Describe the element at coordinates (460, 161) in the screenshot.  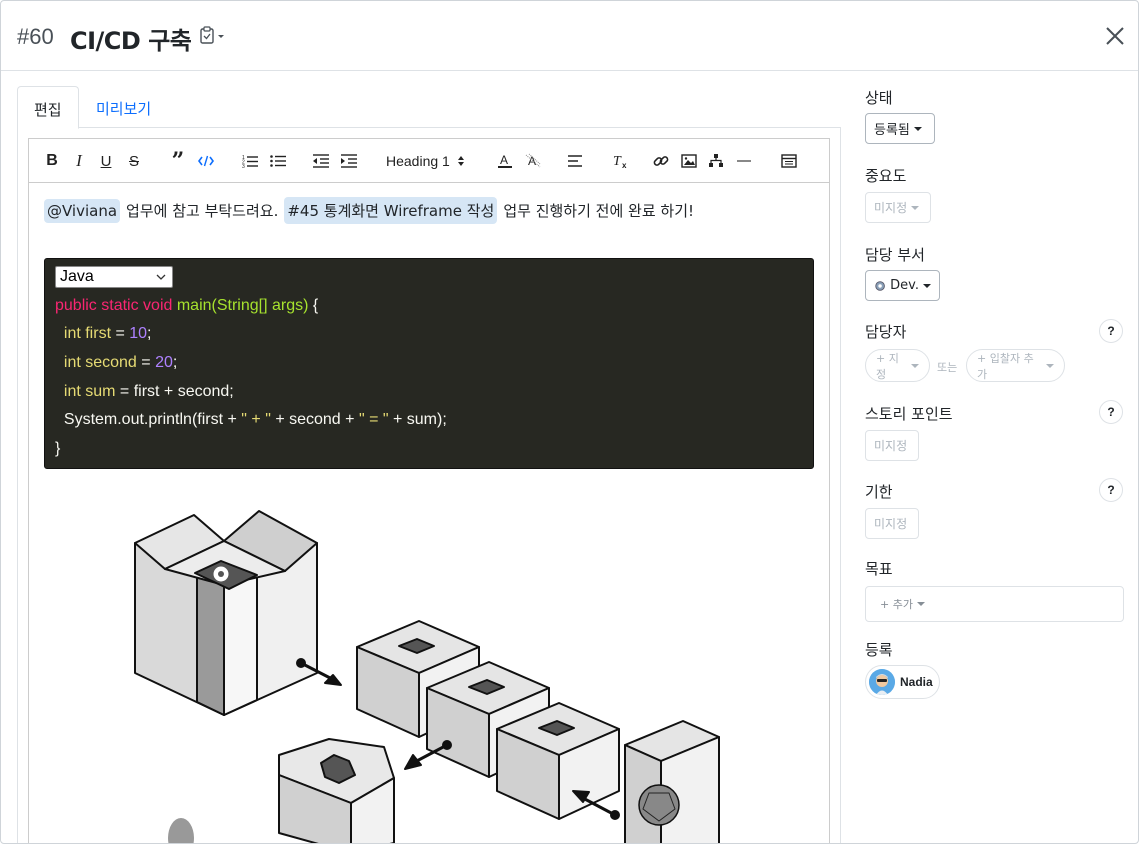
I see `chevron-updown-icon` at that location.